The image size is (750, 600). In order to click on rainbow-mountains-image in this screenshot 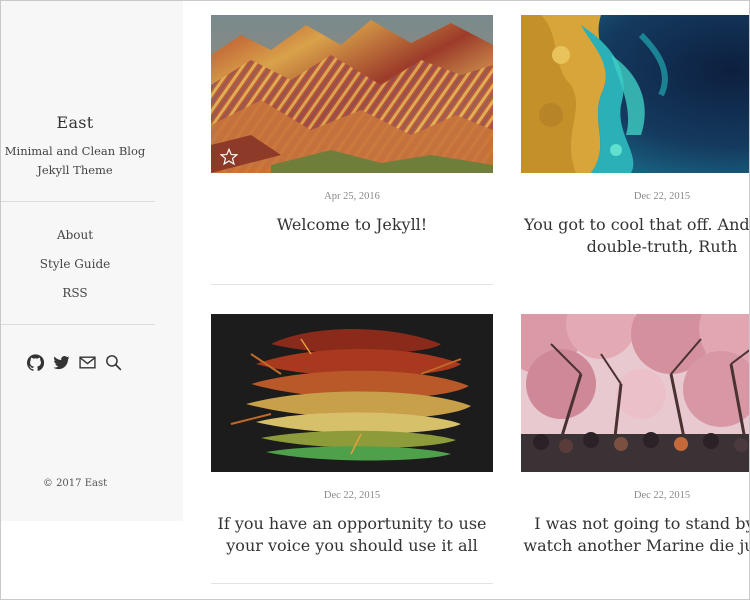, I will do `click(352, 94)`.